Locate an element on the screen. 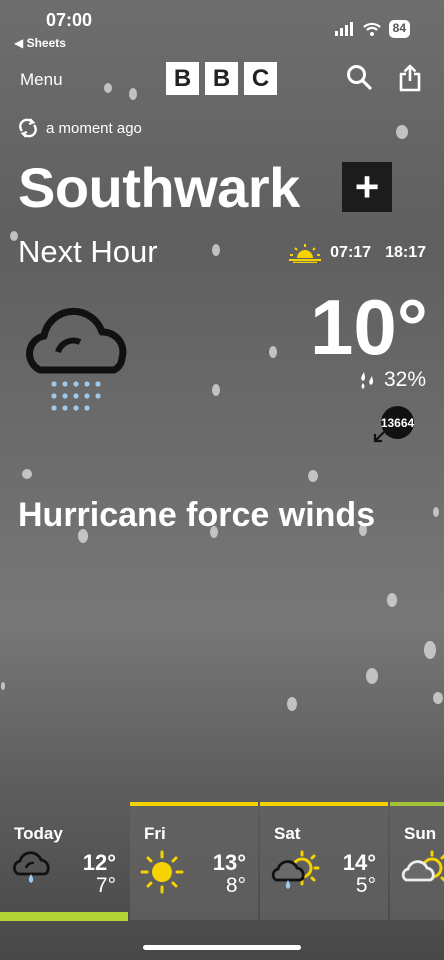 This screenshot has width=444, height=960. sunrise-time: 07:17 is located at coordinates (351, 252).